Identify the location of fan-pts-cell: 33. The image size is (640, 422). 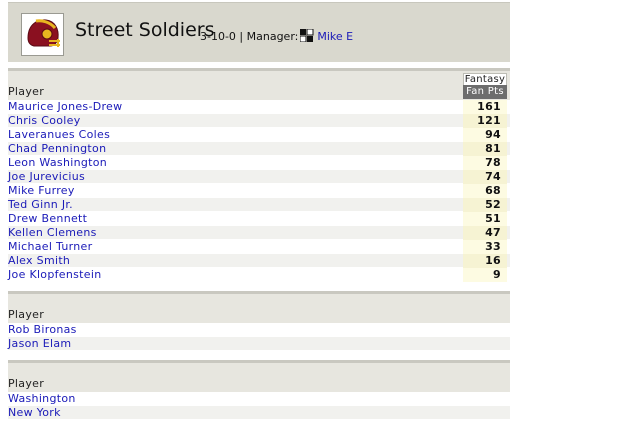
(485, 247).